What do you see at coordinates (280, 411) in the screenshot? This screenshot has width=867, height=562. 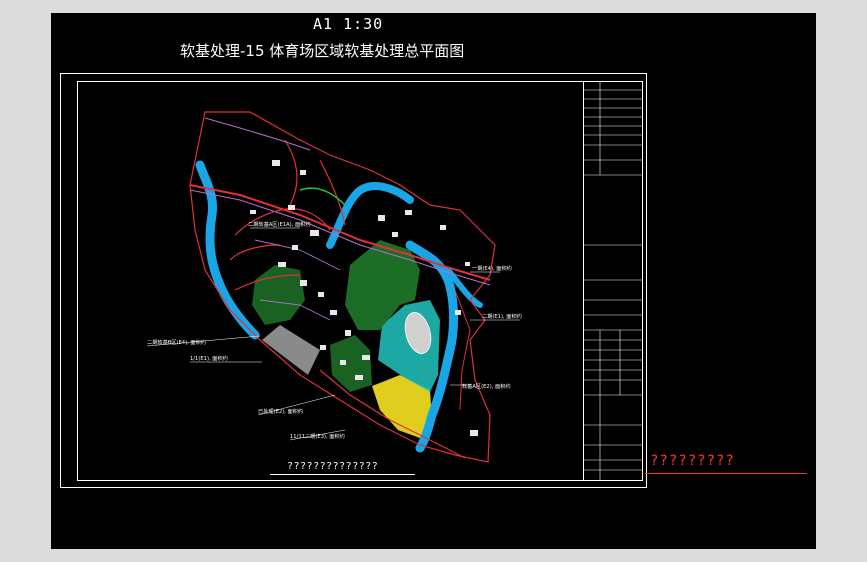 I see `zone-label-4: 已处理(E2), 面积约` at bounding box center [280, 411].